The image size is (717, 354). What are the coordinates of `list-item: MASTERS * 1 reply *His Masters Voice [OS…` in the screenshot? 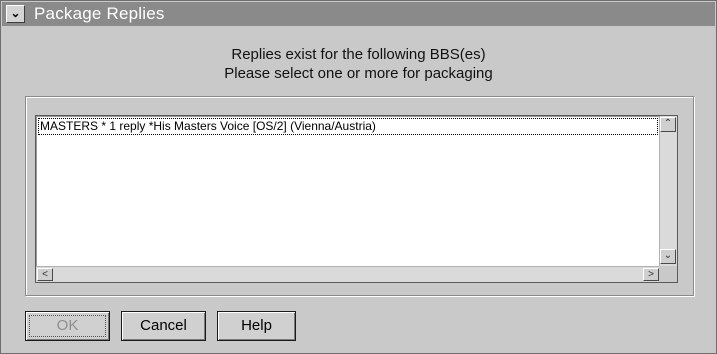 It's located at (348, 126).